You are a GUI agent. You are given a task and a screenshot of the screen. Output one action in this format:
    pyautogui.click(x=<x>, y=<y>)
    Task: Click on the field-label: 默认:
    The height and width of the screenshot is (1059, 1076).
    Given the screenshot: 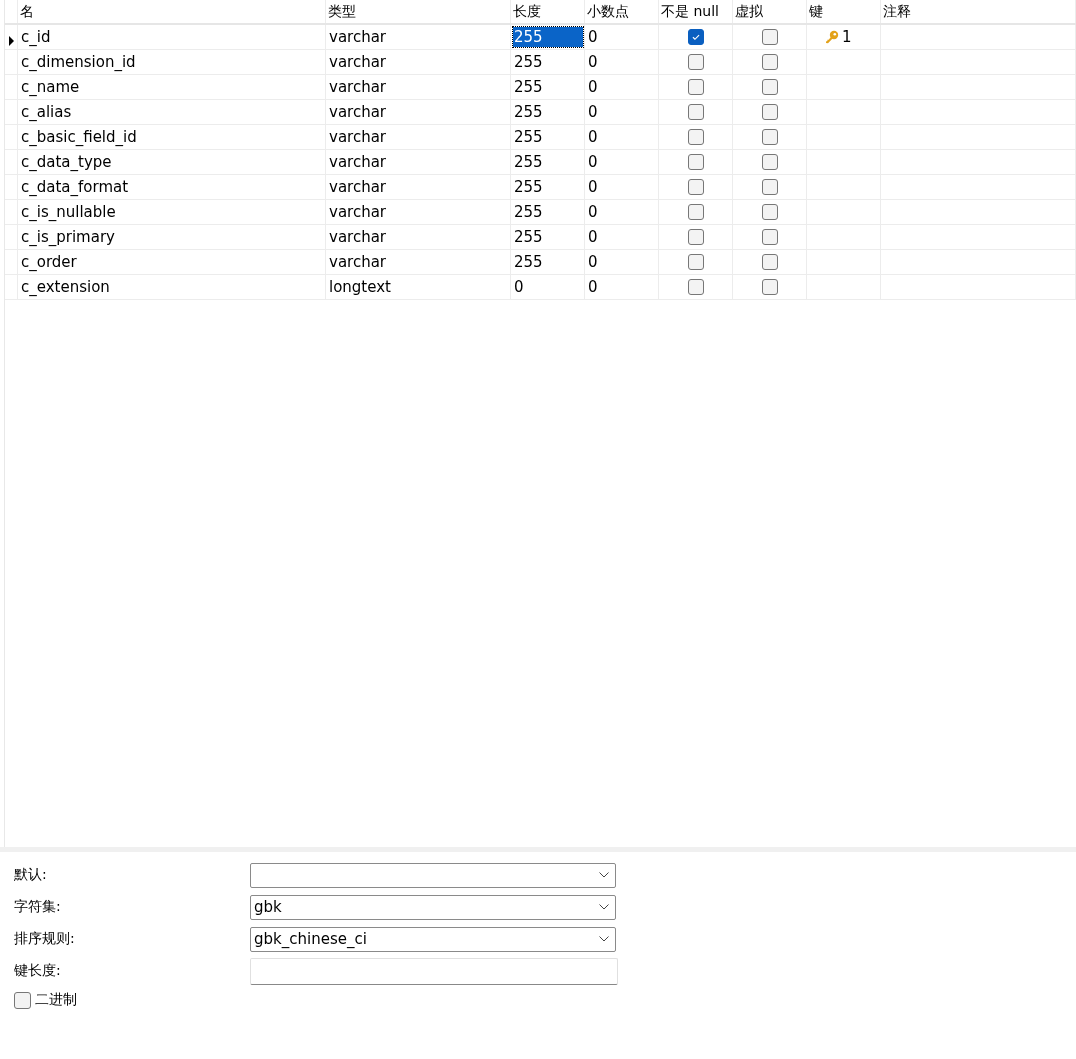 What is the action you would take?
    pyautogui.click(x=31, y=875)
    